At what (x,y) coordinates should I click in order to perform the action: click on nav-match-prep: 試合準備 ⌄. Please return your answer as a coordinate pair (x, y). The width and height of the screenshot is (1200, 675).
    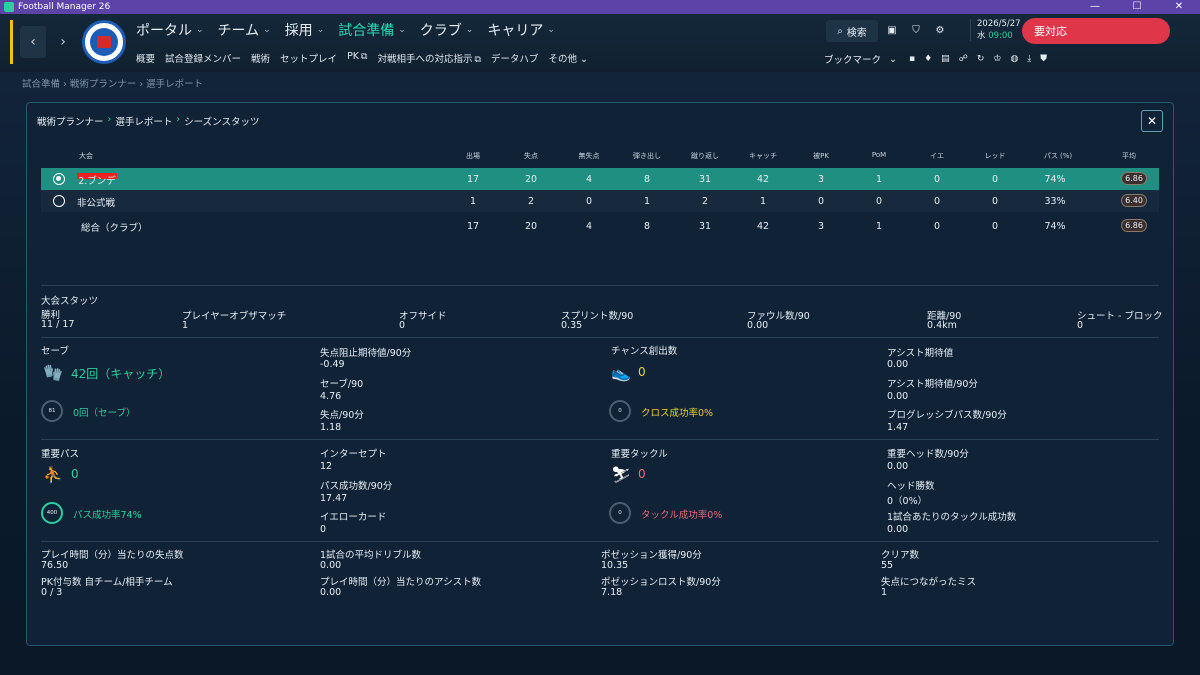
    Looking at the image, I should click on (372, 30).